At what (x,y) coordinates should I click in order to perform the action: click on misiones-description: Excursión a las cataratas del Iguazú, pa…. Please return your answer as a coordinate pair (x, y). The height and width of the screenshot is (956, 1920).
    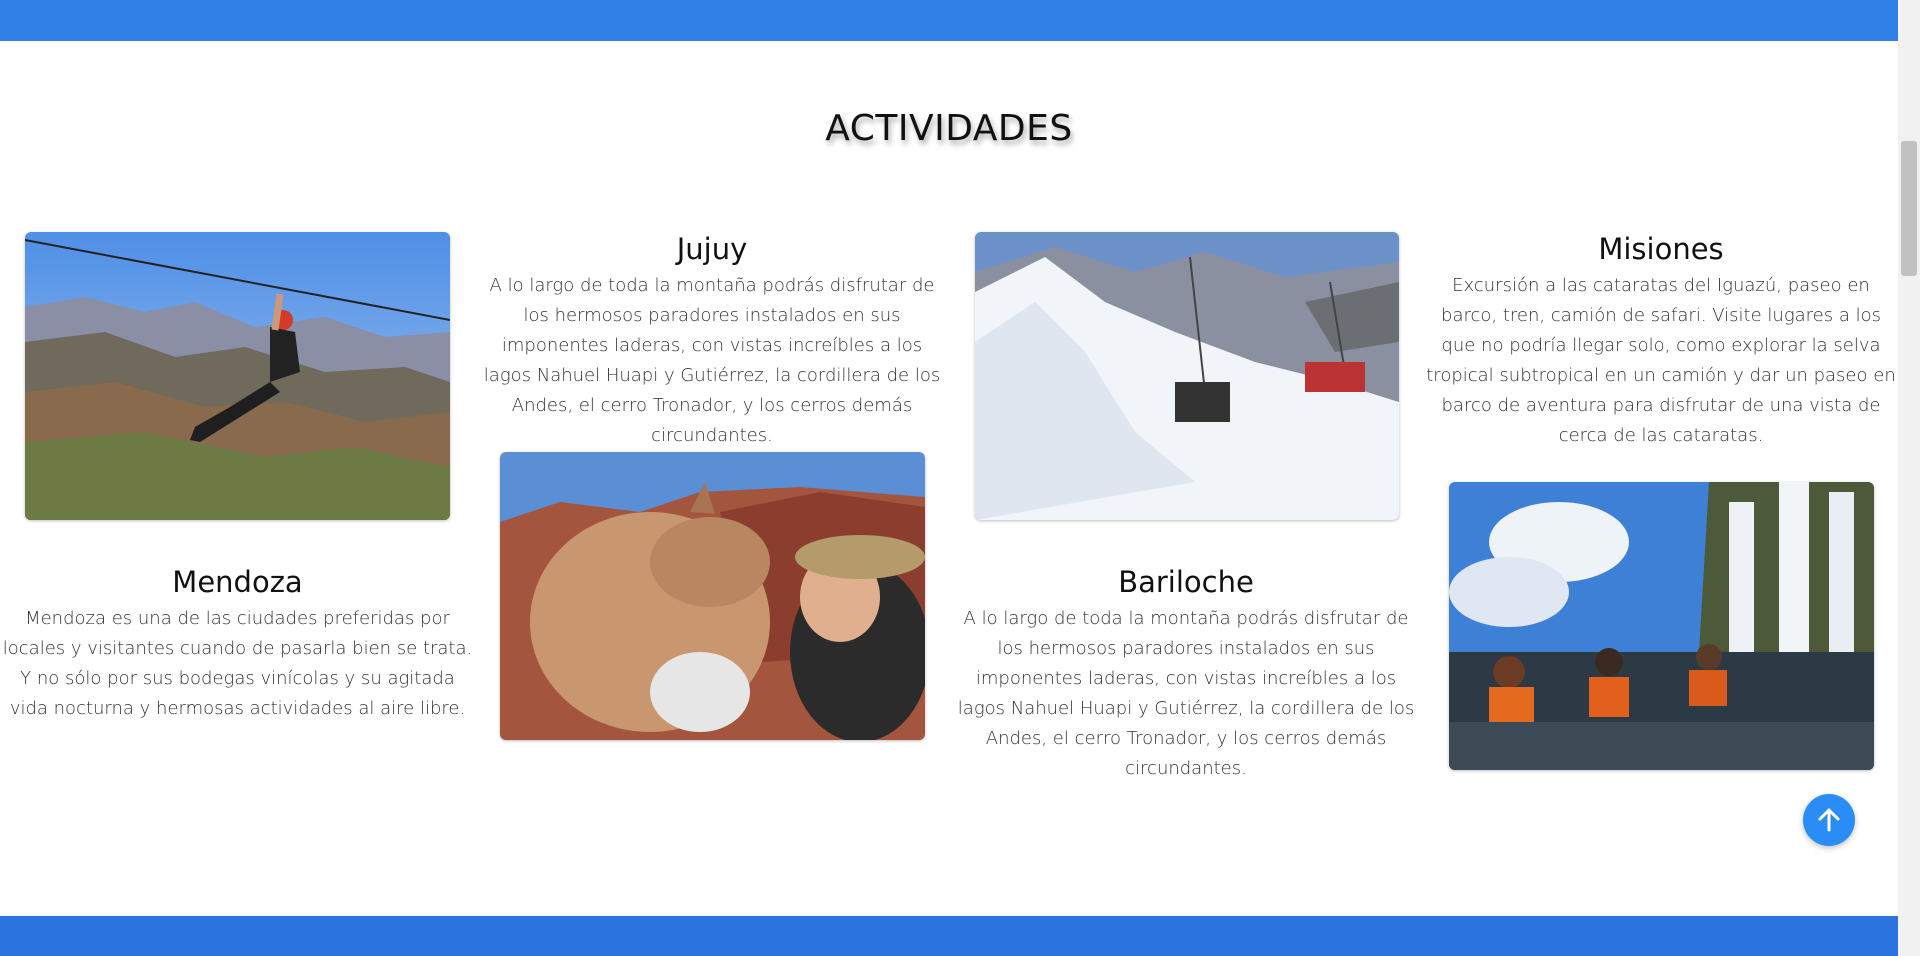
    Looking at the image, I should click on (1661, 360).